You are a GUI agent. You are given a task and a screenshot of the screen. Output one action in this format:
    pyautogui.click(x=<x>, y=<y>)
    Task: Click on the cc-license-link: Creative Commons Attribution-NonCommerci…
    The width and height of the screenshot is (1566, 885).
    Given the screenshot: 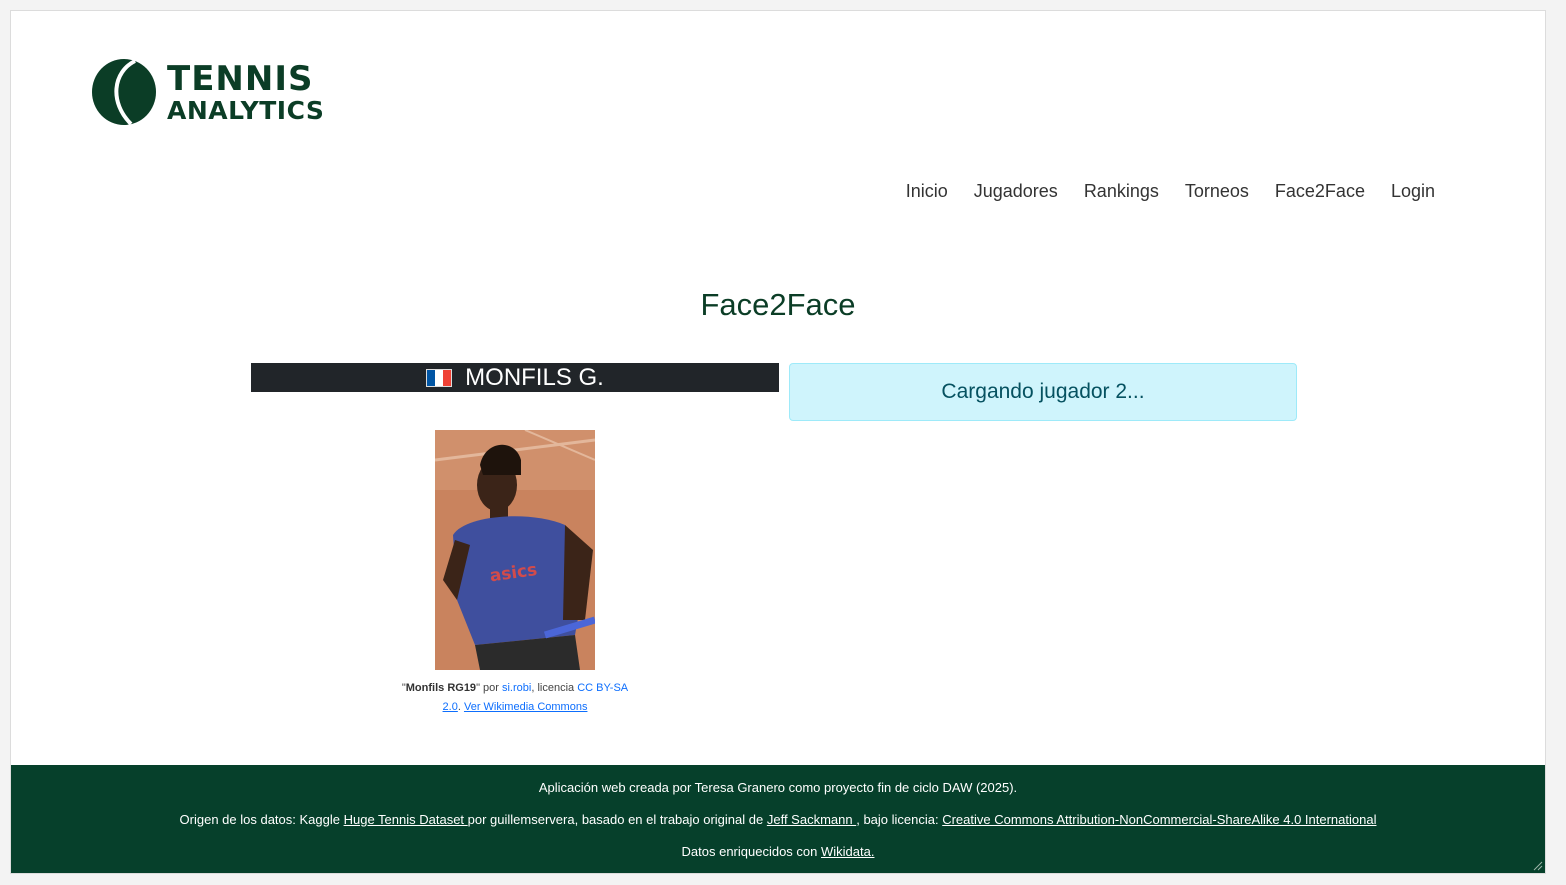 What is the action you would take?
    pyautogui.click(x=1159, y=819)
    